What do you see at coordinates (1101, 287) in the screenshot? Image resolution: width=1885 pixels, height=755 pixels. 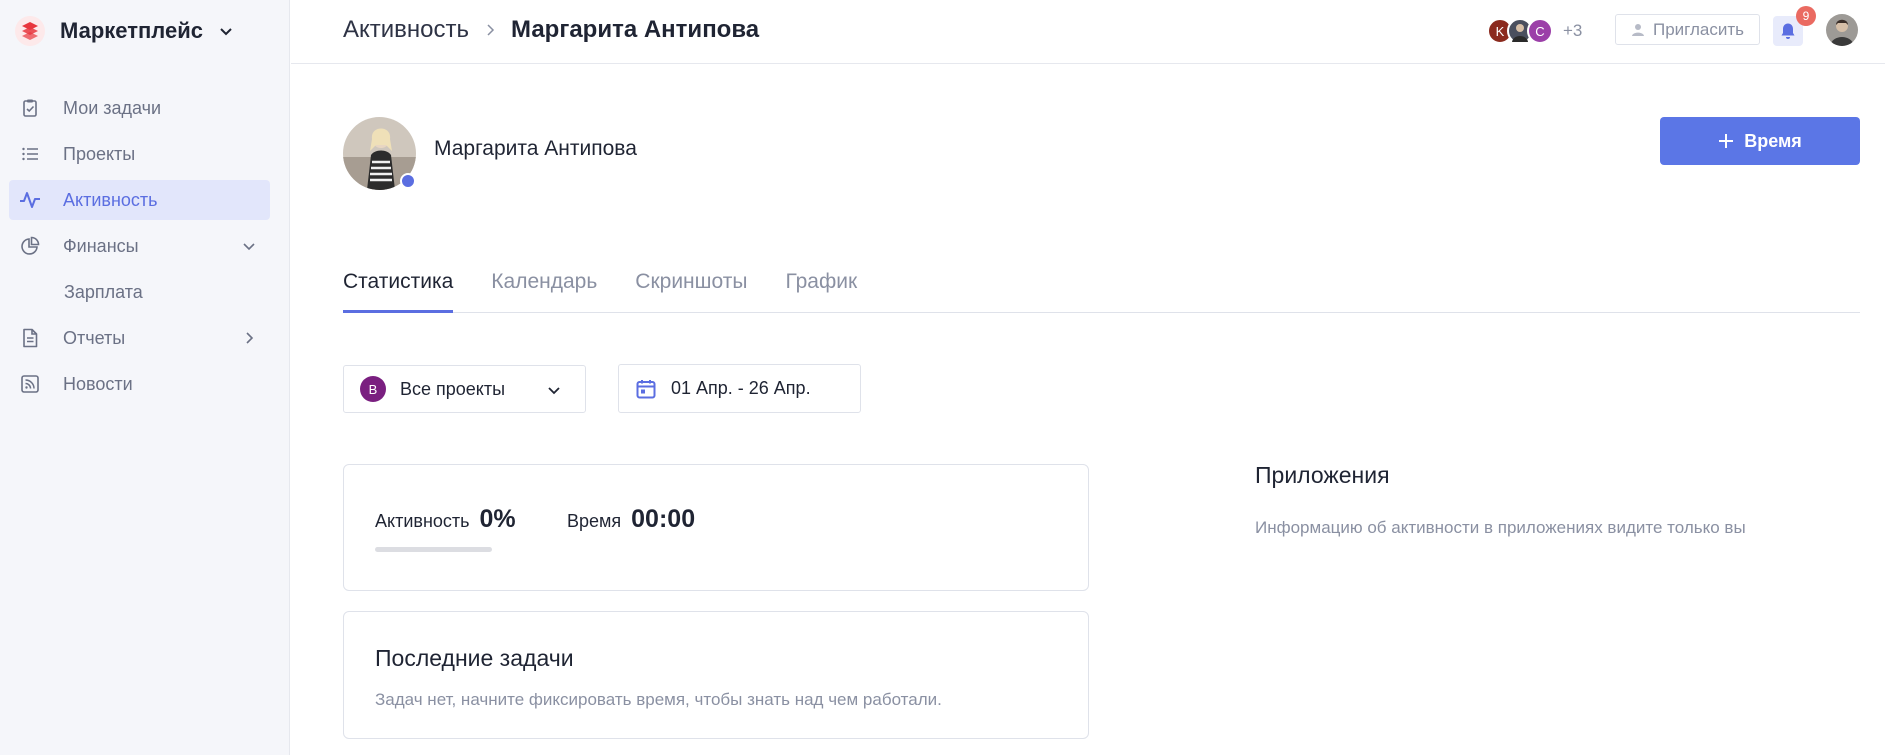 I see `tab-bar: Статистика Календарь Скриншоты График` at bounding box center [1101, 287].